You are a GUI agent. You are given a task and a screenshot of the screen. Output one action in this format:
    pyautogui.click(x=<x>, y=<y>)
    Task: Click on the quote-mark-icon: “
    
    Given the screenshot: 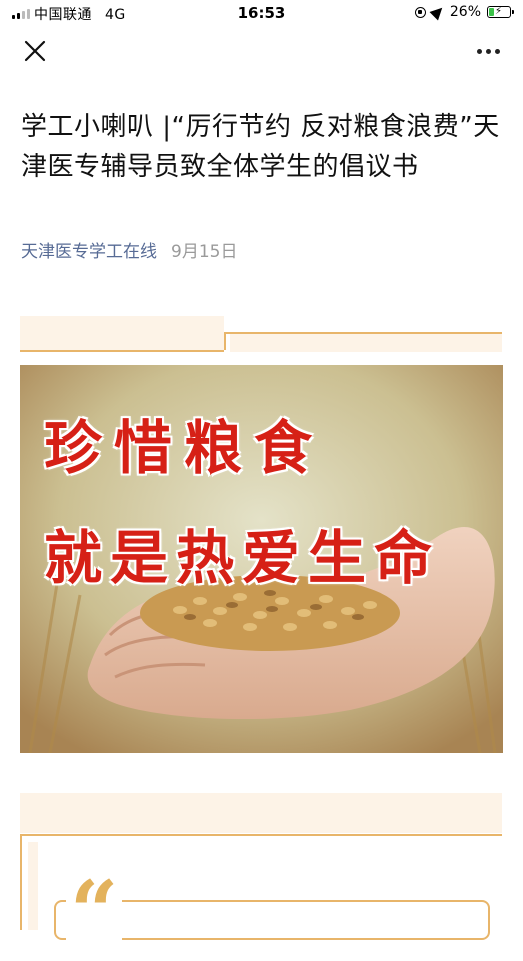 What is the action you would take?
    pyautogui.click(x=94, y=912)
    